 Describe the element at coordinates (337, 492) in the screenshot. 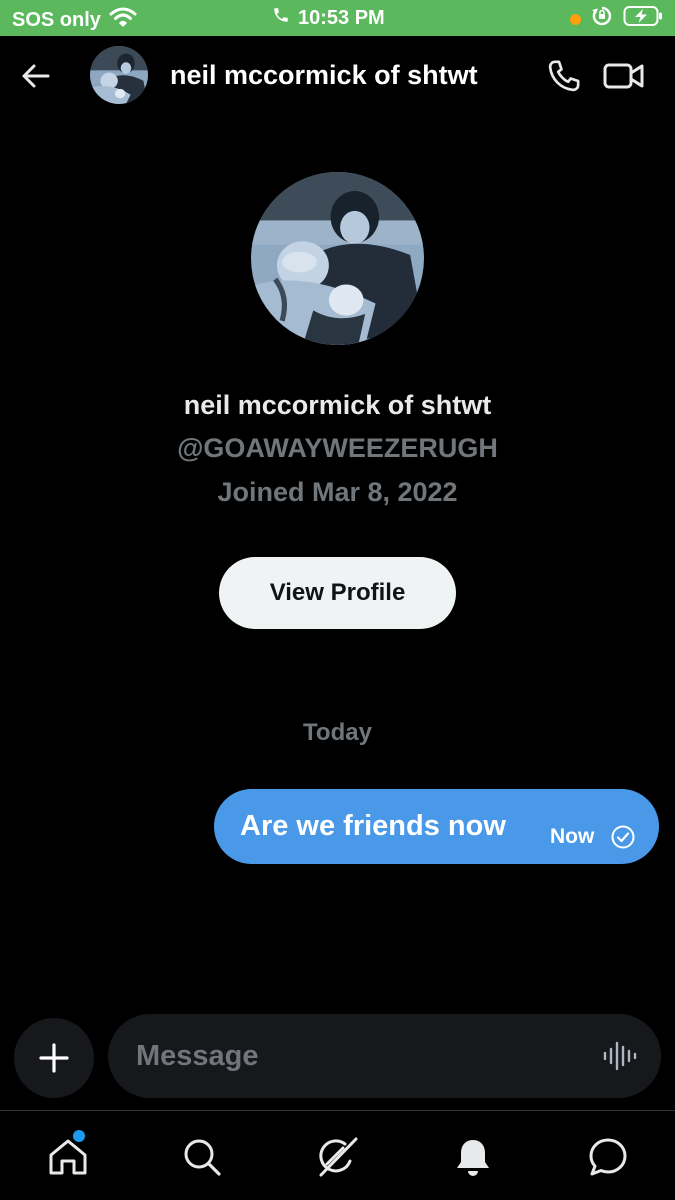

I see `profile-joined-date: Joined Mar 8, 2022` at that location.